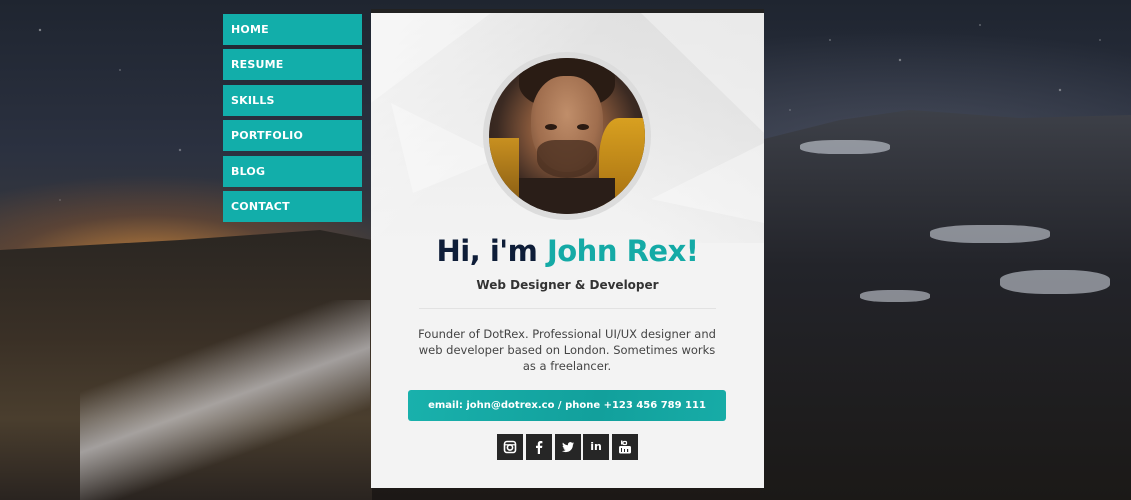 The width and height of the screenshot is (1131, 500). I want to click on avatar-shirt, so click(567, 196).